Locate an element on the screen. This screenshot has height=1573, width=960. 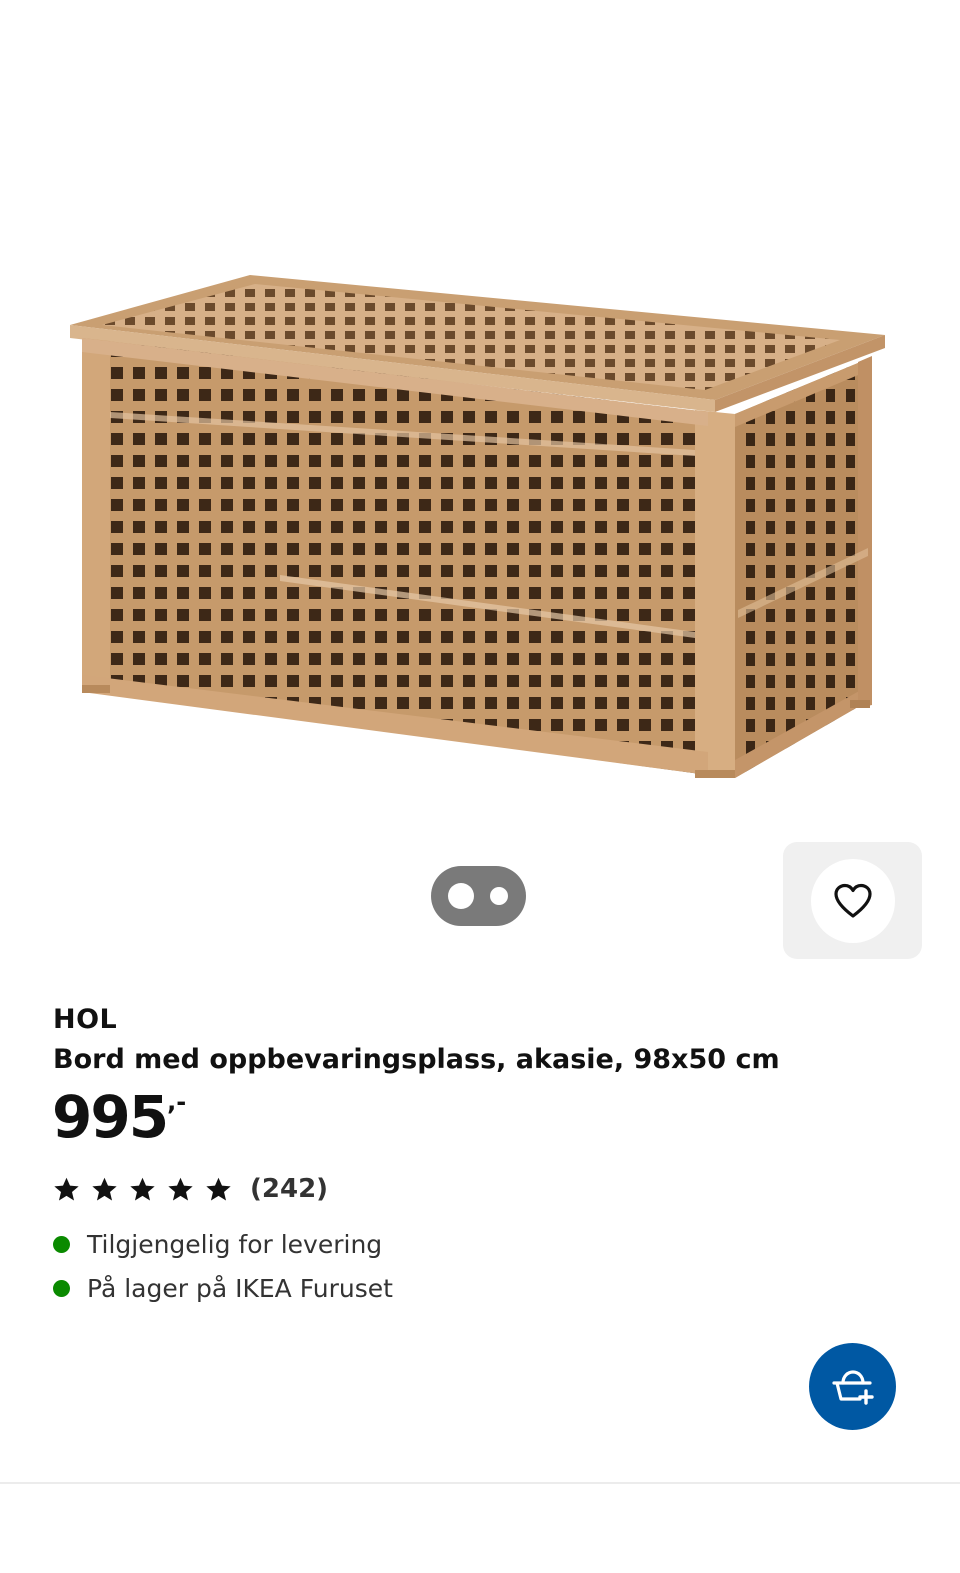
shopping-bag-add-icon is located at coordinates (852, 1387).